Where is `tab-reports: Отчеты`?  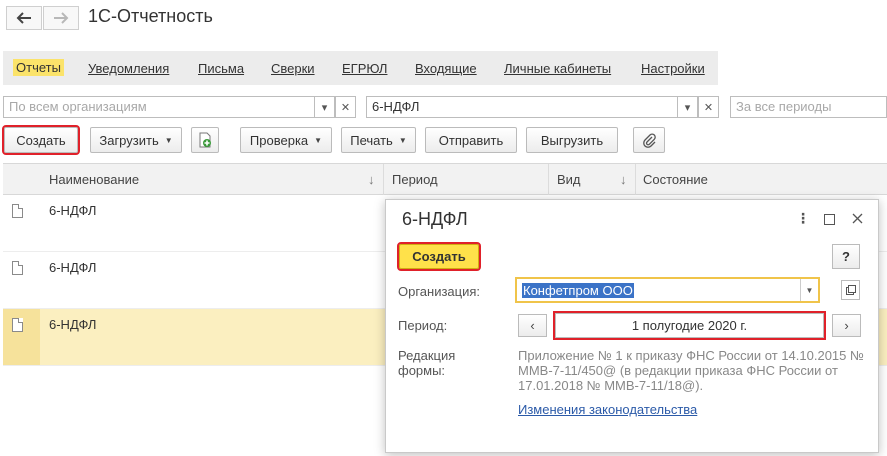 tab-reports: Отчеты is located at coordinates (38, 67).